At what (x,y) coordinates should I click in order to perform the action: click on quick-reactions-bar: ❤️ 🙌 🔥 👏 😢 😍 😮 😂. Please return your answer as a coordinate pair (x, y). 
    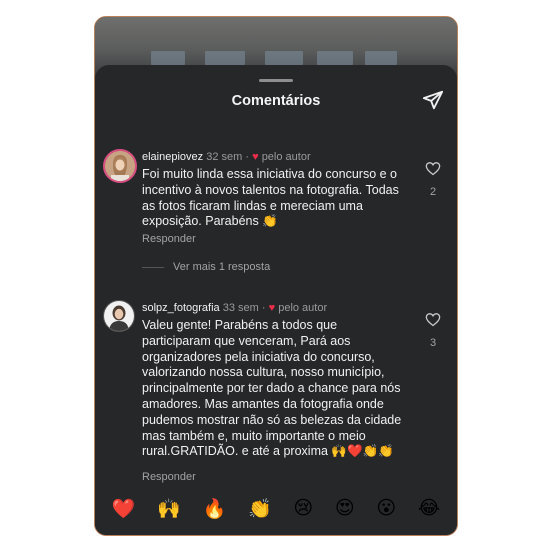
    Looking at the image, I should click on (276, 509).